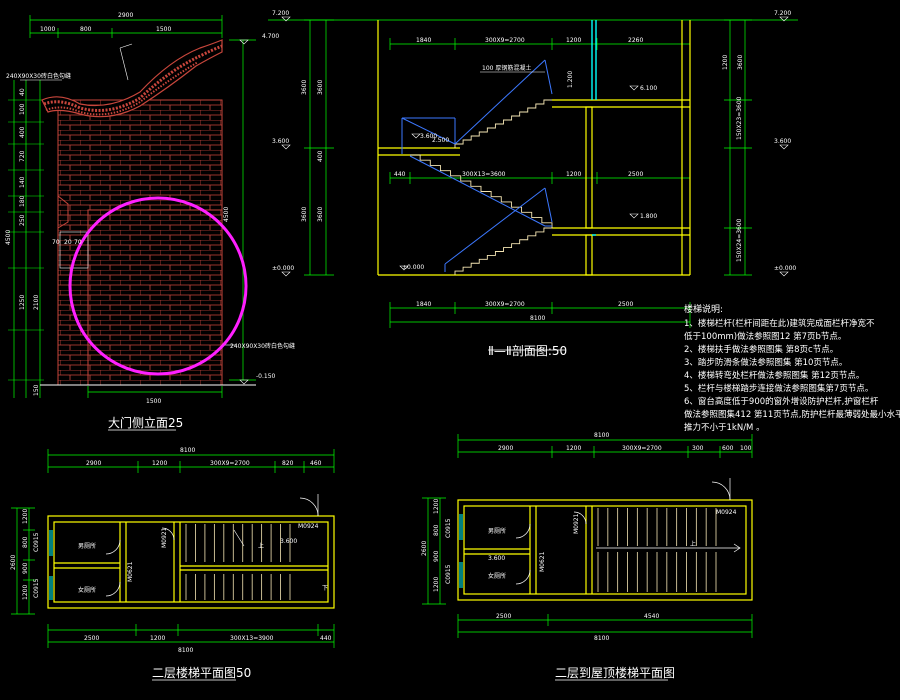 The height and width of the screenshot is (700, 900). Describe the element at coordinates (173, 565) in the screenshot. I see `plan-floor2` at that location.